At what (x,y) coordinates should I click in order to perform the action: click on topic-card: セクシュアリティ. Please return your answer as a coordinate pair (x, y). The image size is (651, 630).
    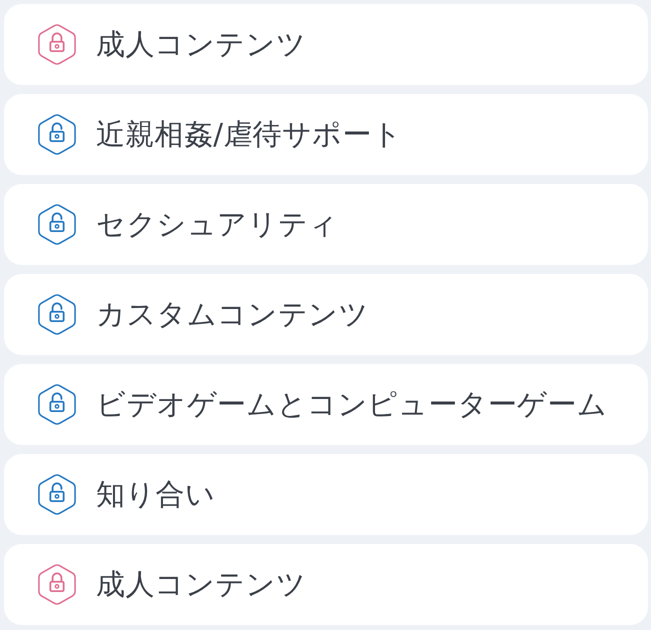
    Looking at the image, I should click on (326, 224).